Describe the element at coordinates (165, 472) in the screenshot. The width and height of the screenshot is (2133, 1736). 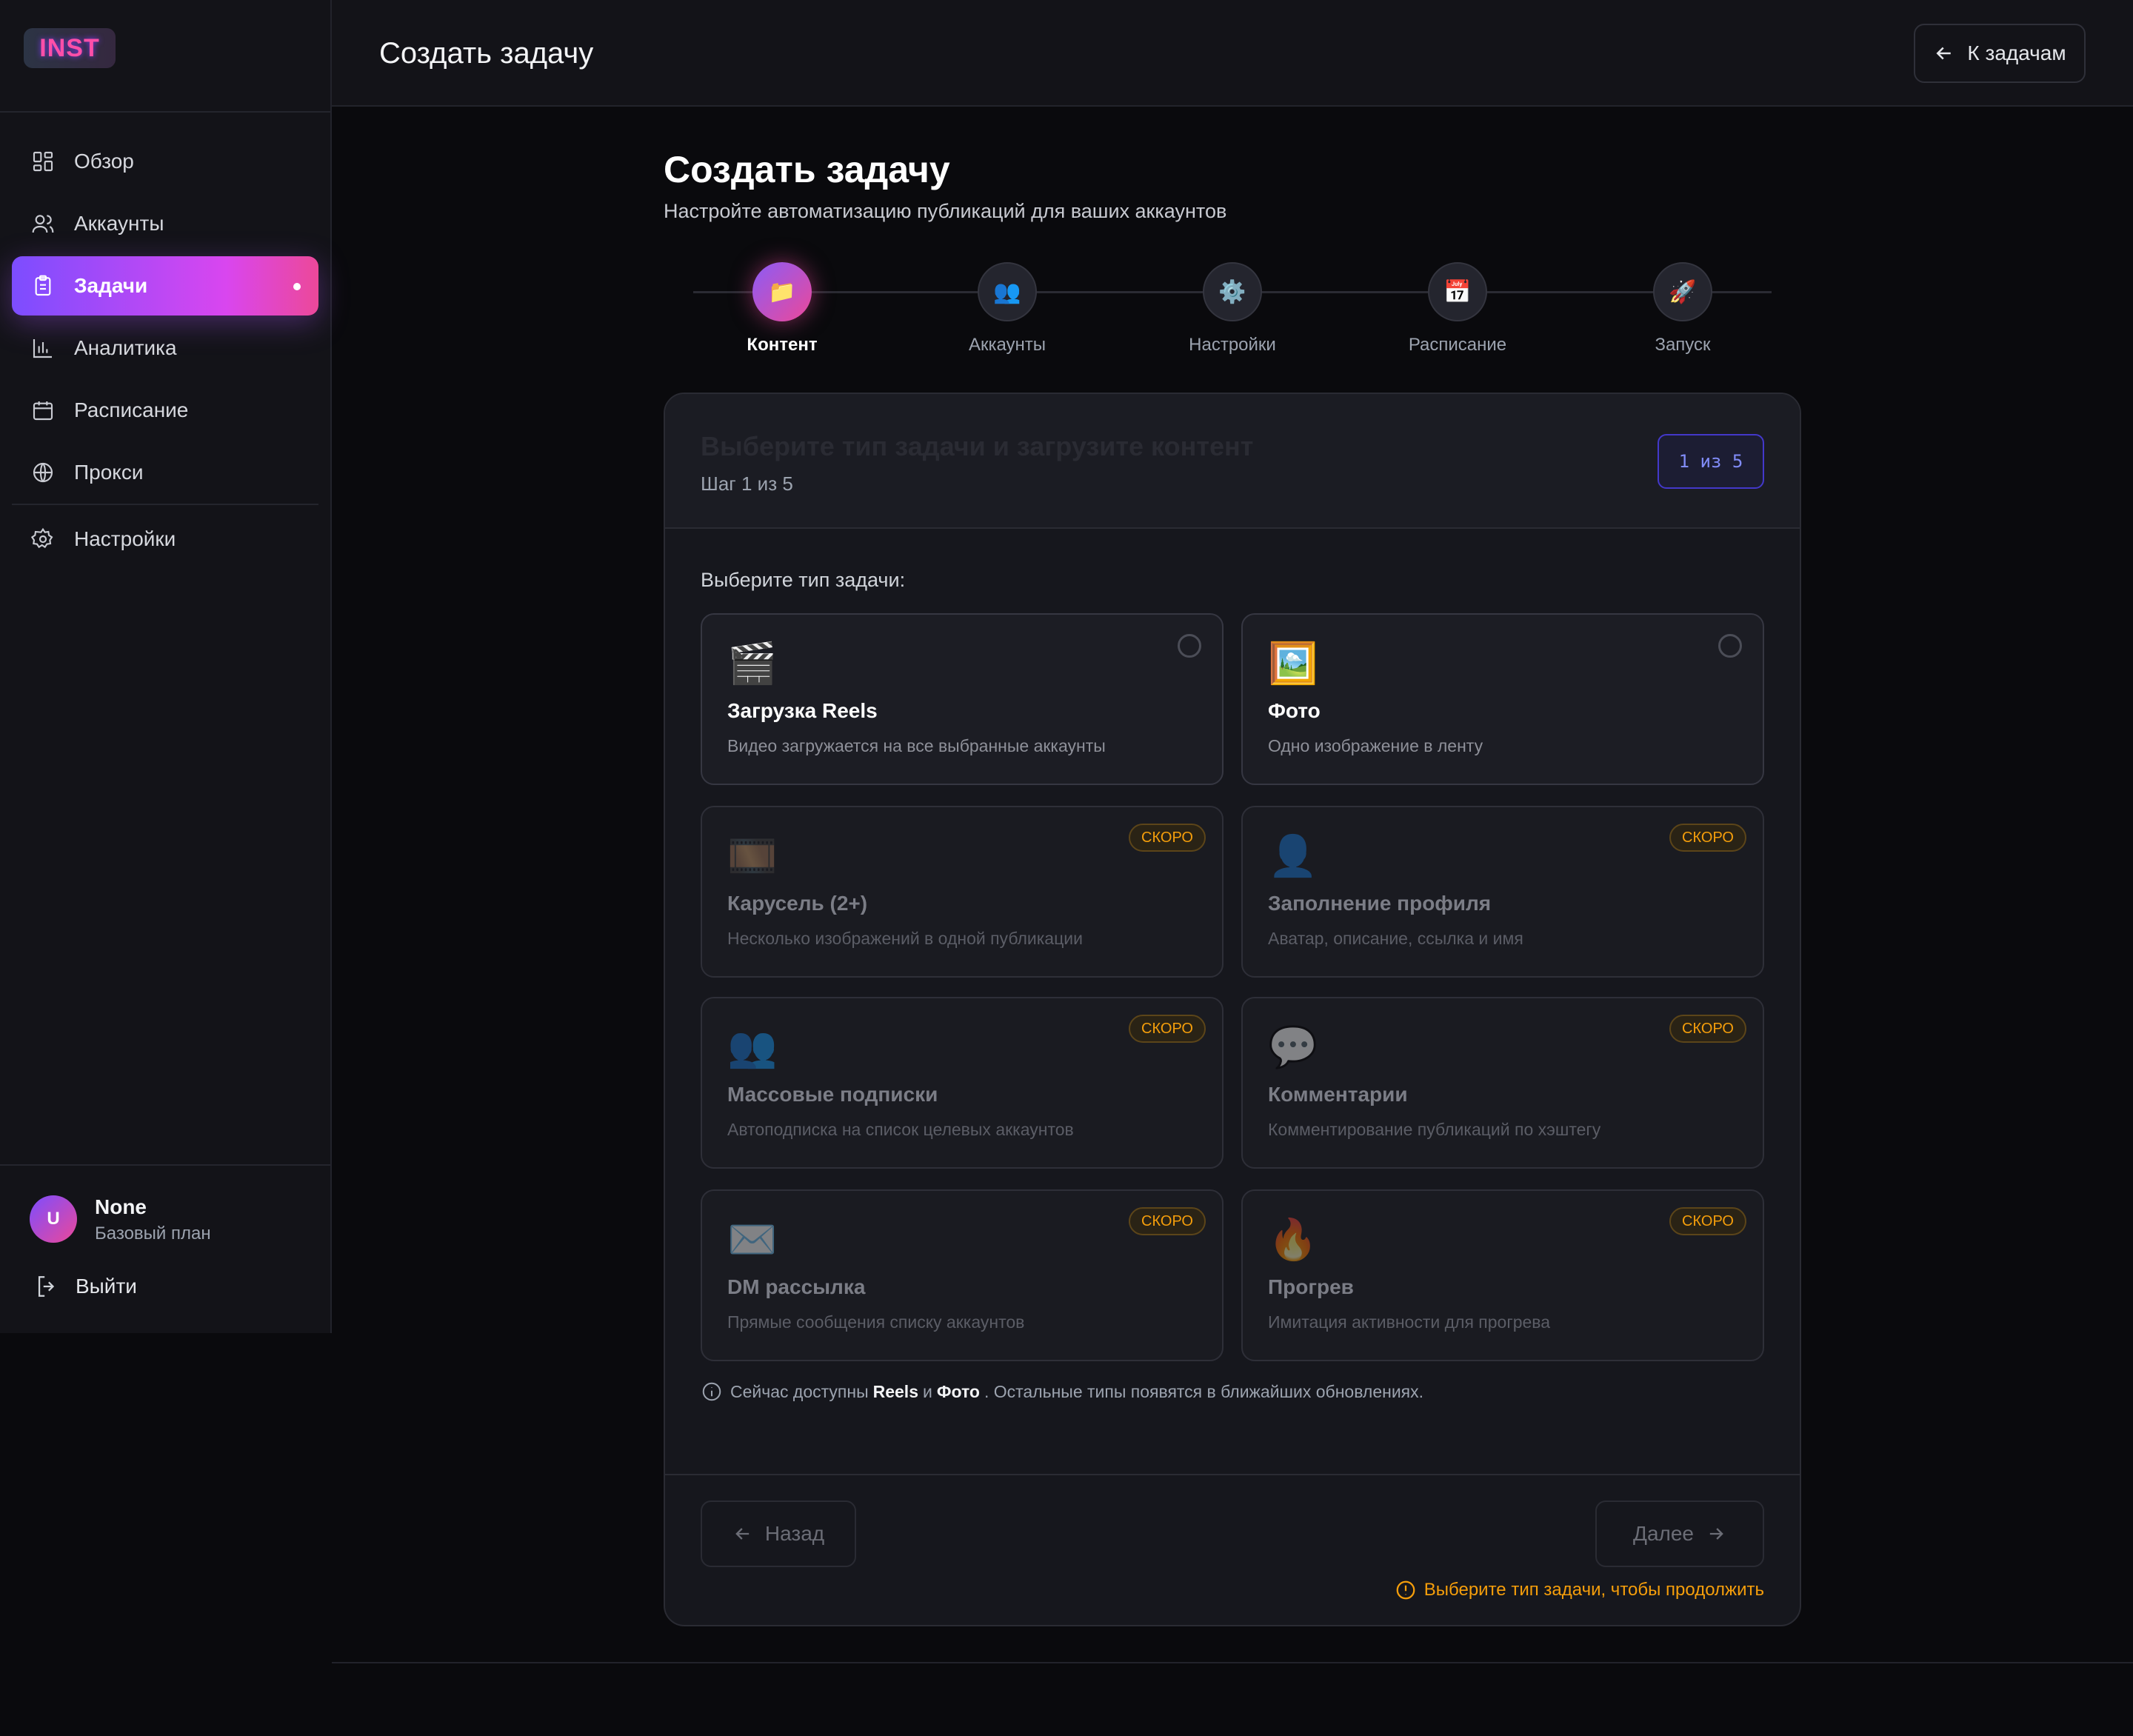
I see `sidebar-item-proxy: Прокси` at that location.